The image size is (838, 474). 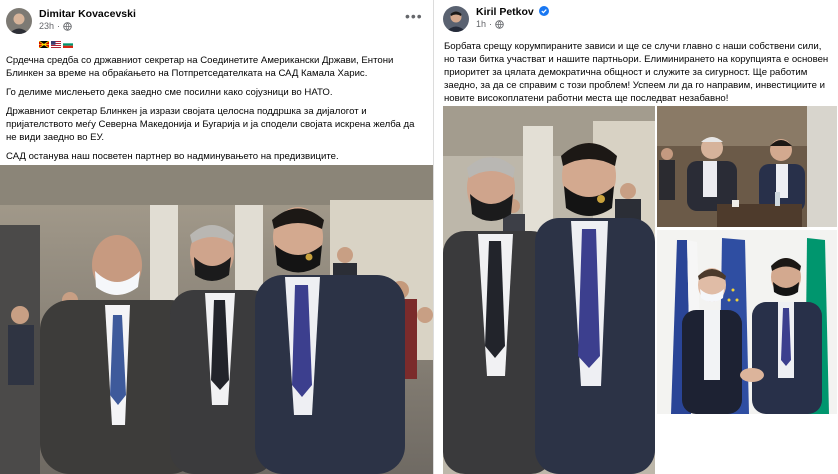 I want to click on more-options-icon: •••, so click(x=414, y=16).